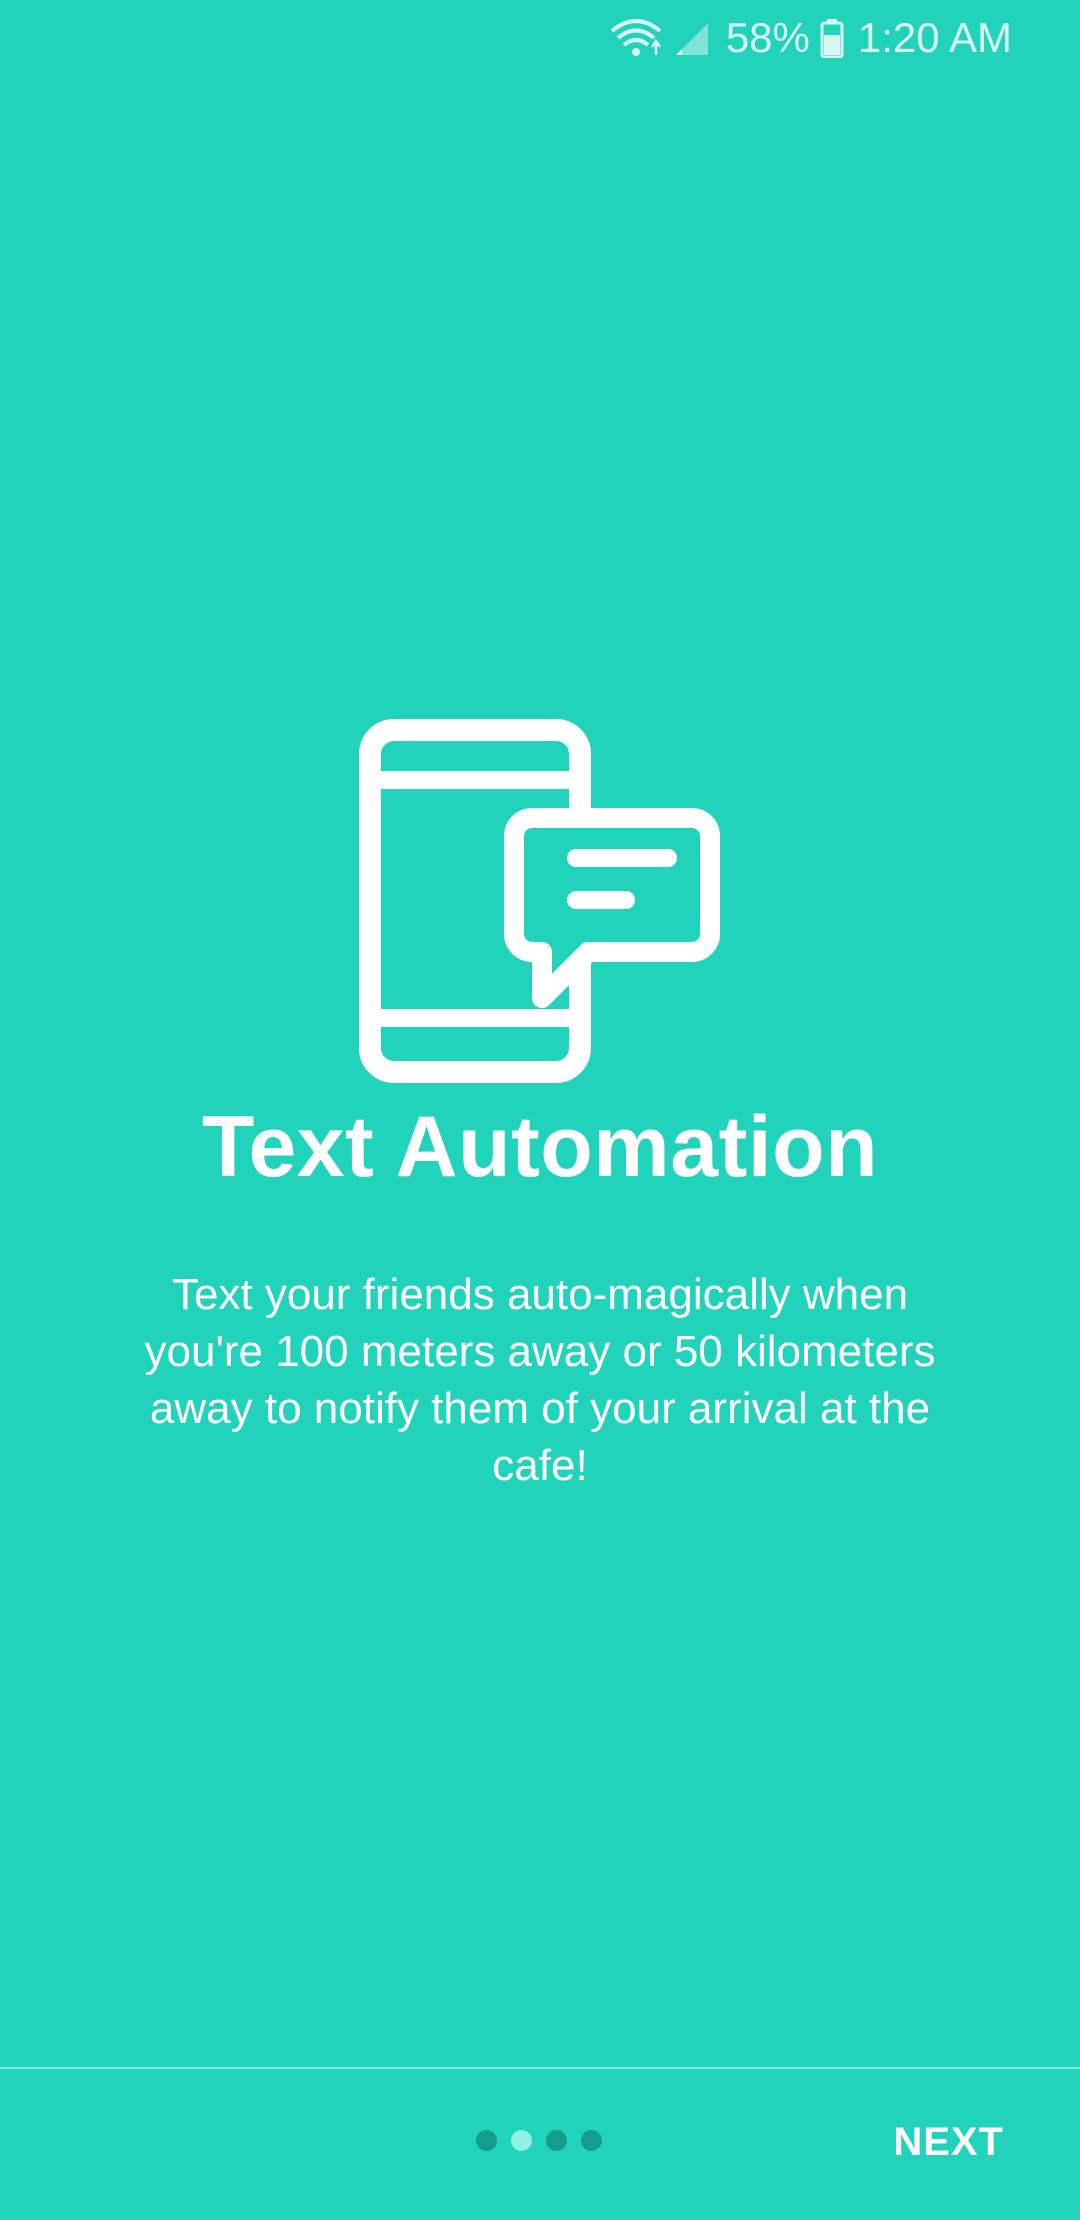 This screenshot has height=2220, width=1080. Describe the element at coordinates (540, 901) in the screenshot. I see `phone-message-icon` at that location.